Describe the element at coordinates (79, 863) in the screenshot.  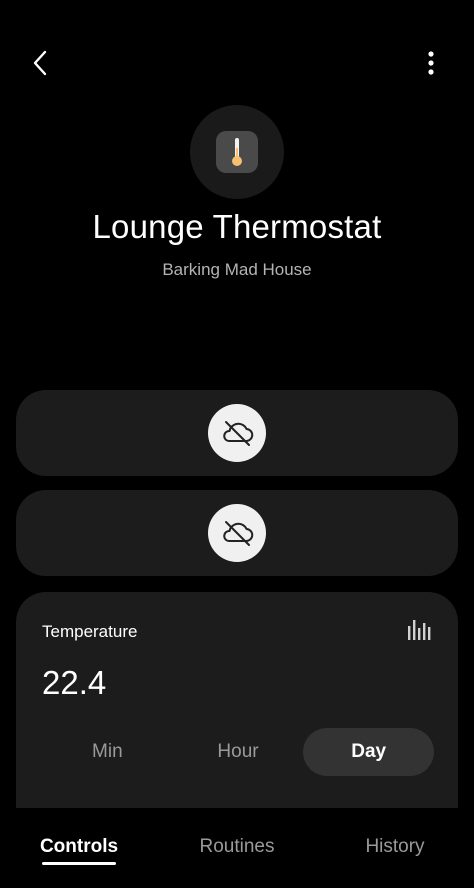
I see `active-tab-indicator` at that location.